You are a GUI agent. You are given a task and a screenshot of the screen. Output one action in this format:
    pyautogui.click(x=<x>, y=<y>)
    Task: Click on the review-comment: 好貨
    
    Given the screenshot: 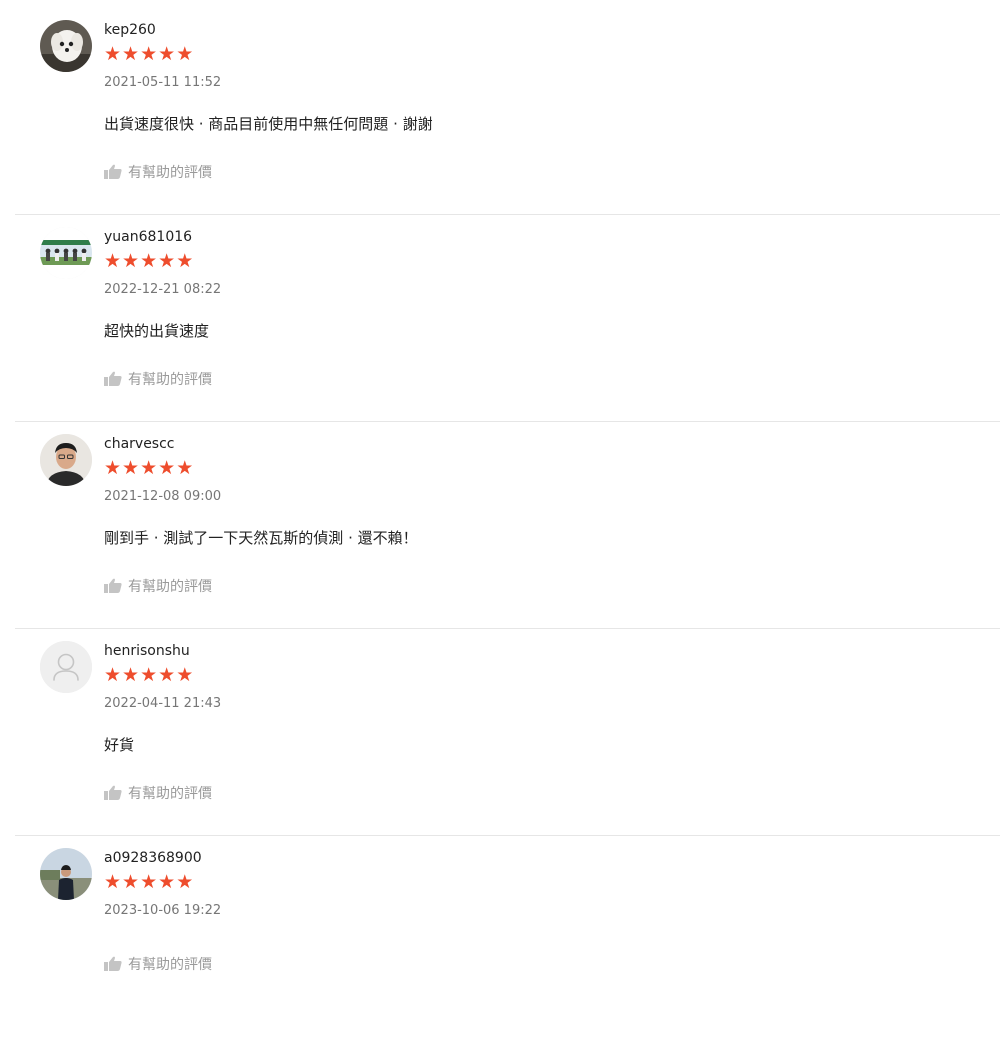 What is the action you would take?
    pyautogui.click(x=119, y=745)
    